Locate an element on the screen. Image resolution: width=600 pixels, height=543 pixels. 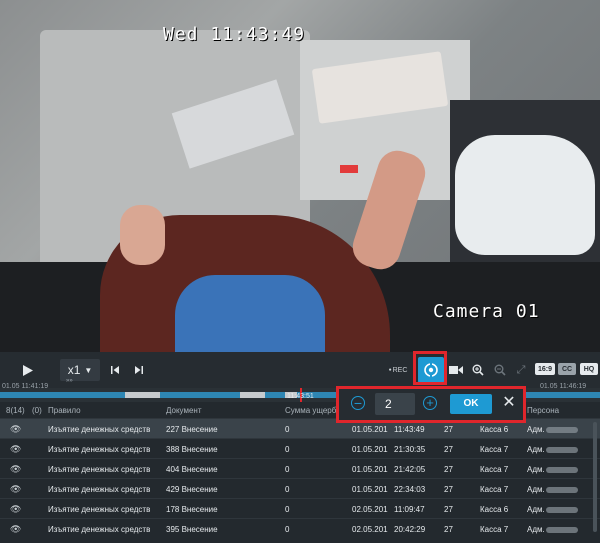
aspect-ratio-button: 16:9 is located at coordinates (545, 369).